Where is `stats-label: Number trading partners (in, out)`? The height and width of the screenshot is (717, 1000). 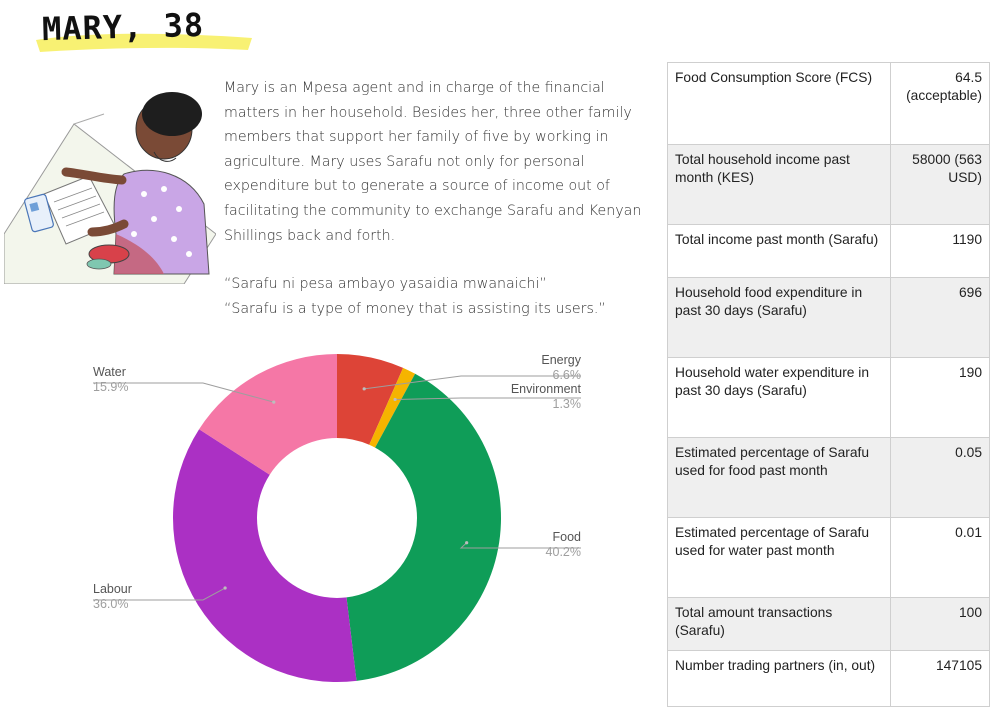 stats-label: Number trading partners (in, out) is located at coordinates (779, 678).